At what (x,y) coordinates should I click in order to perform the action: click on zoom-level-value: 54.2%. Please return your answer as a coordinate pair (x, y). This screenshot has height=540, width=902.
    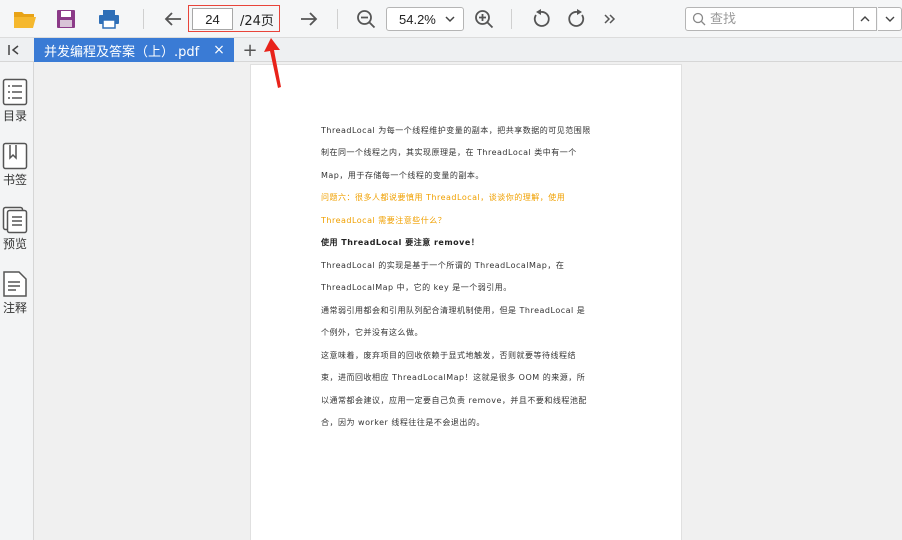
    Looking at the image, I should click on (417, 19).